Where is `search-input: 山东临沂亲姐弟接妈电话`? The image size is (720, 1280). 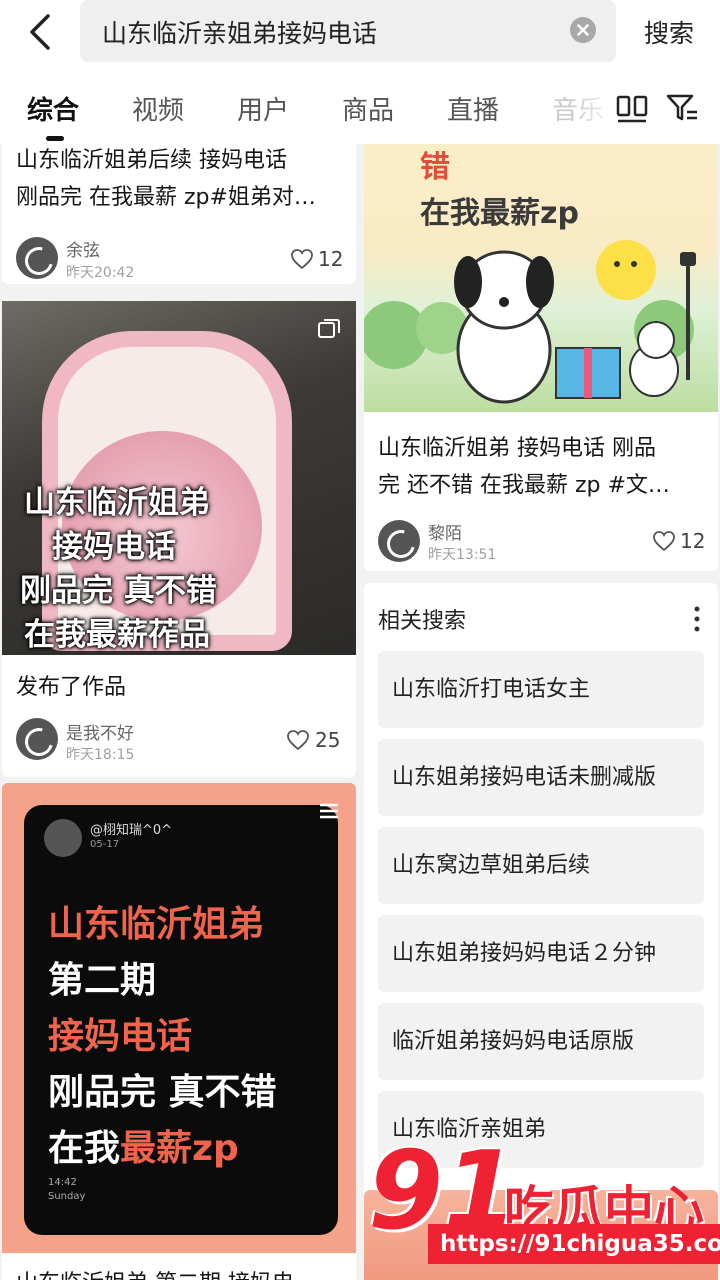
search-input: 山东临沂亲姐弟接妈电话 is located at coordinates (348, 31).